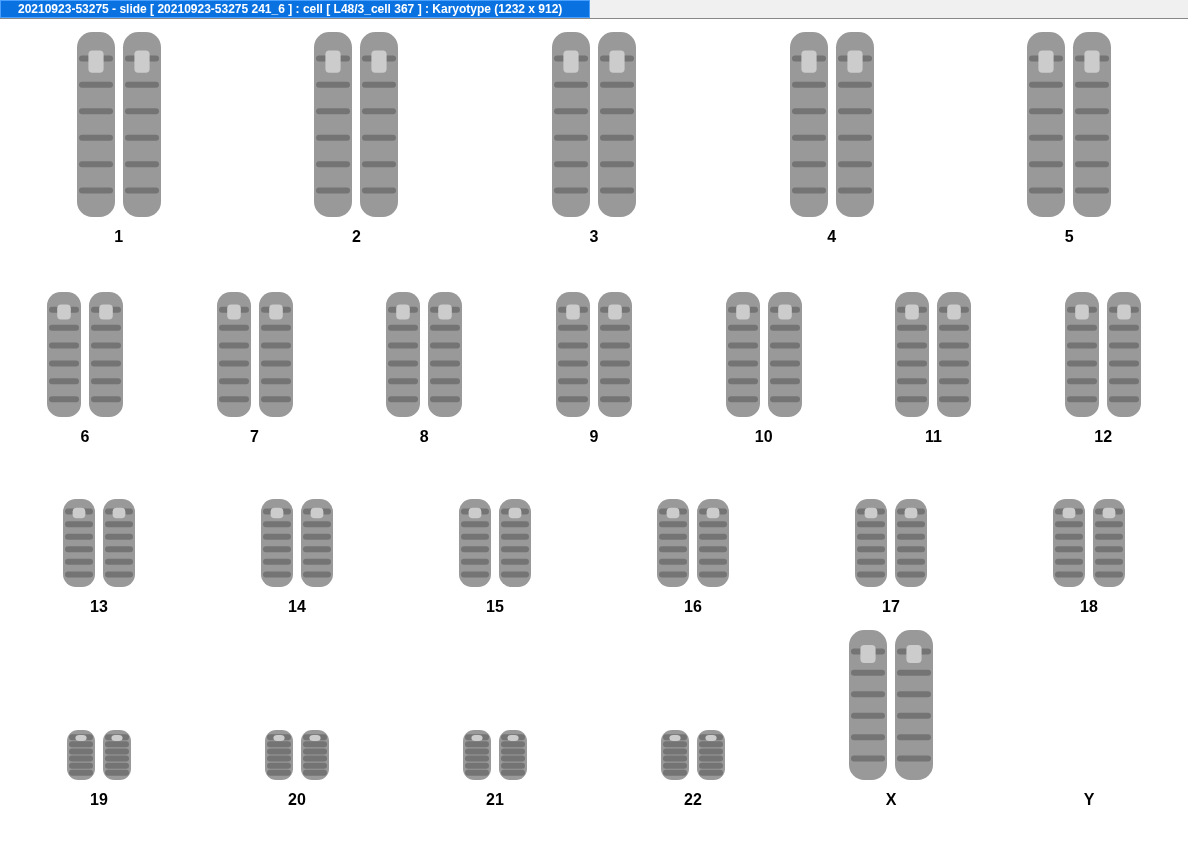  Describe the element at coordinates (85, 437) in the screenshot. I see `chromosome-number: 6` at that location.